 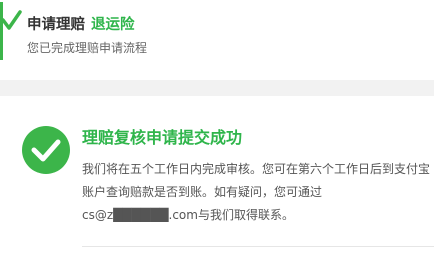 What do you see at coordinates (162, 137) in the screenshot?
I see `success-title: 理赔复核申请提交成功` at bounding box center [162, 137].